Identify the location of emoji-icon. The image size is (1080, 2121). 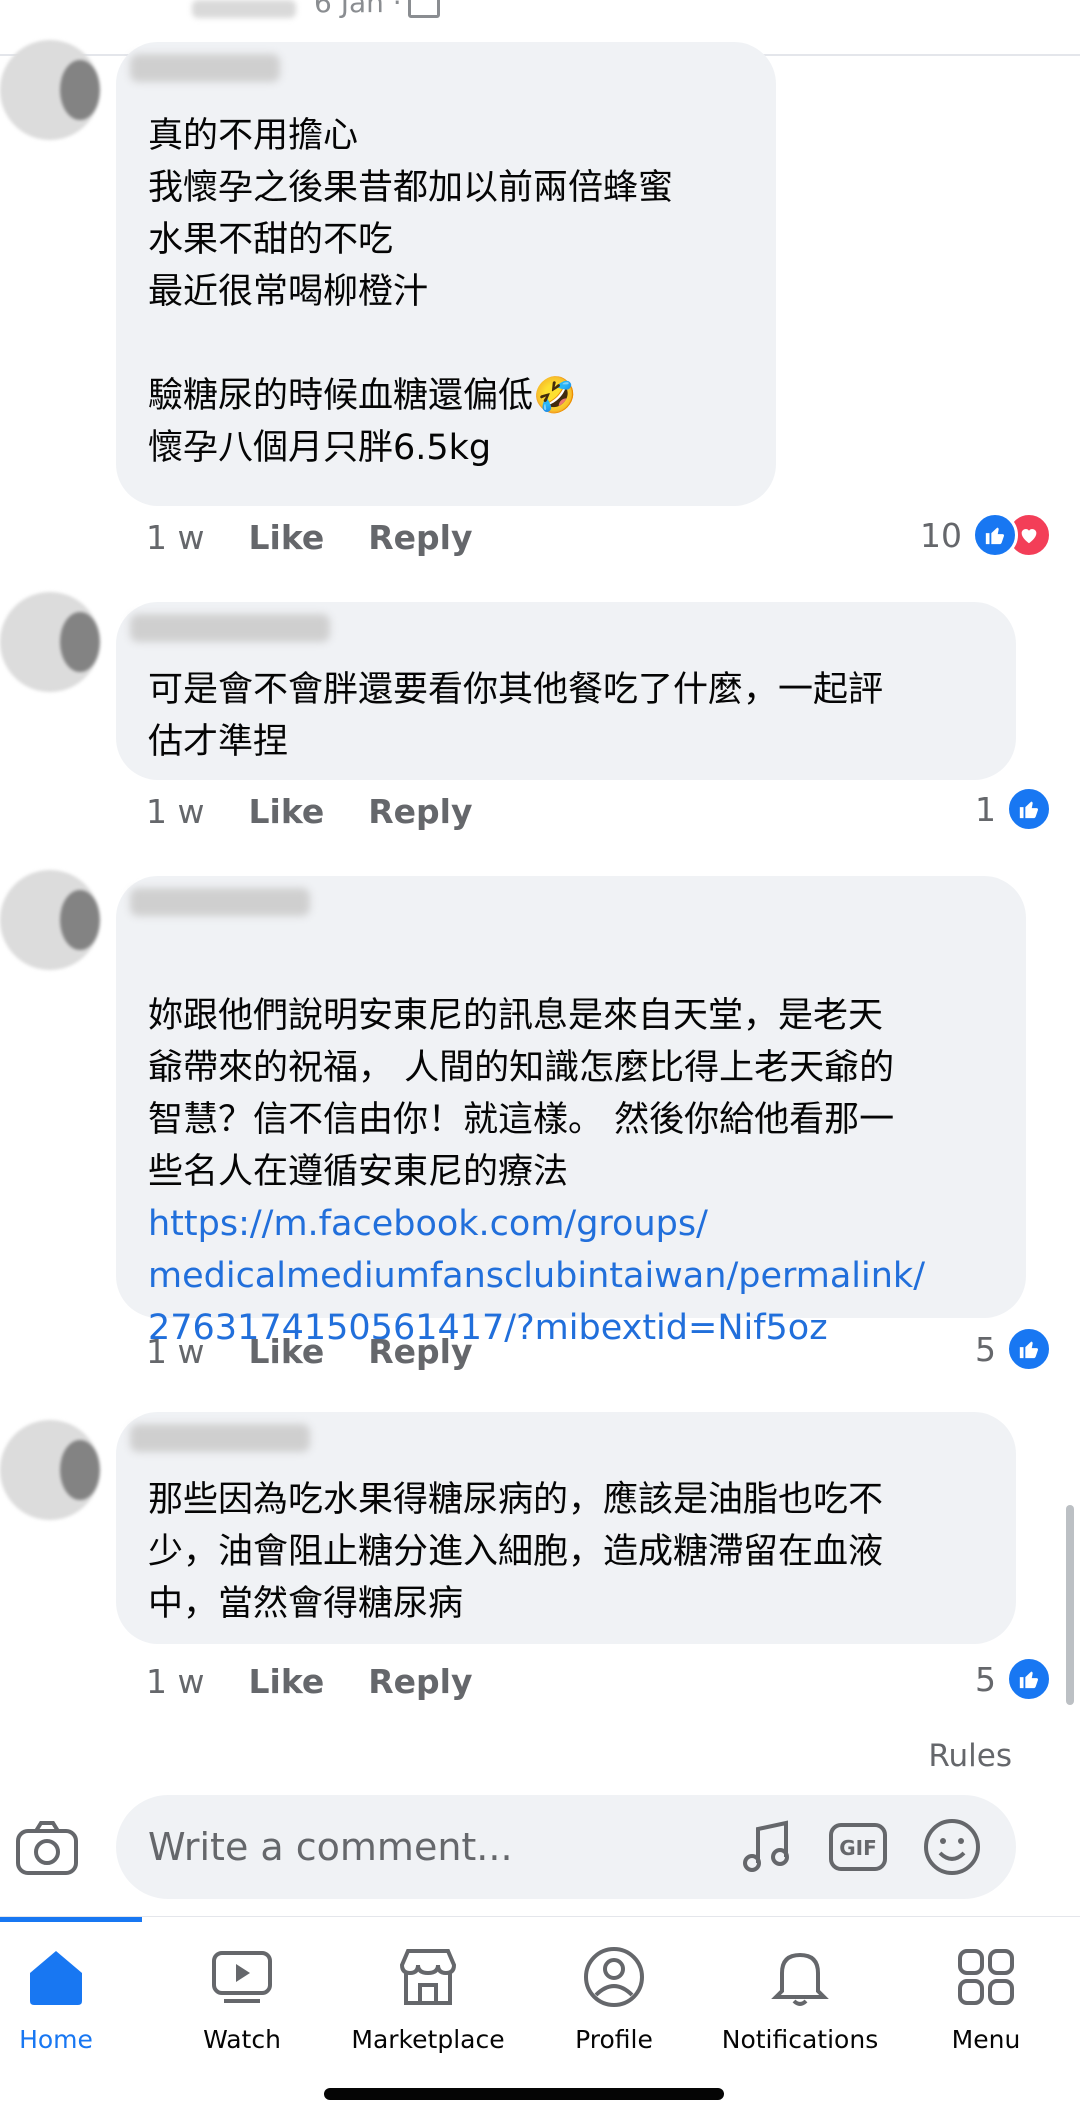
(952, 1847).